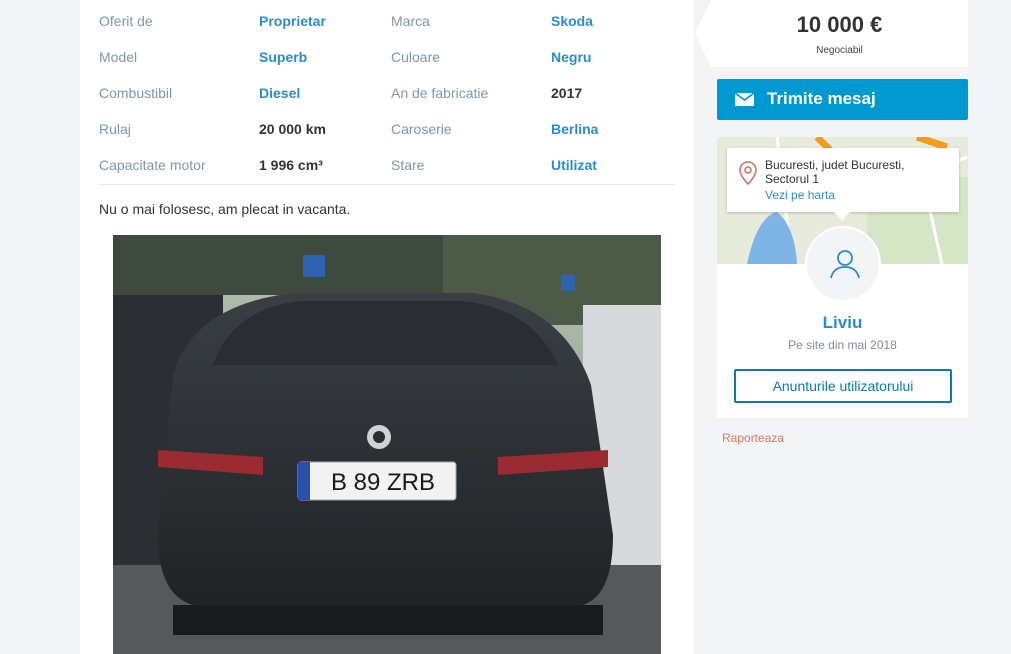 The height and width of the screenshot is (654, 1011). I want to click on detail-row: Combustibil Diesel An de fabricatie 2017, so click(386, 99).